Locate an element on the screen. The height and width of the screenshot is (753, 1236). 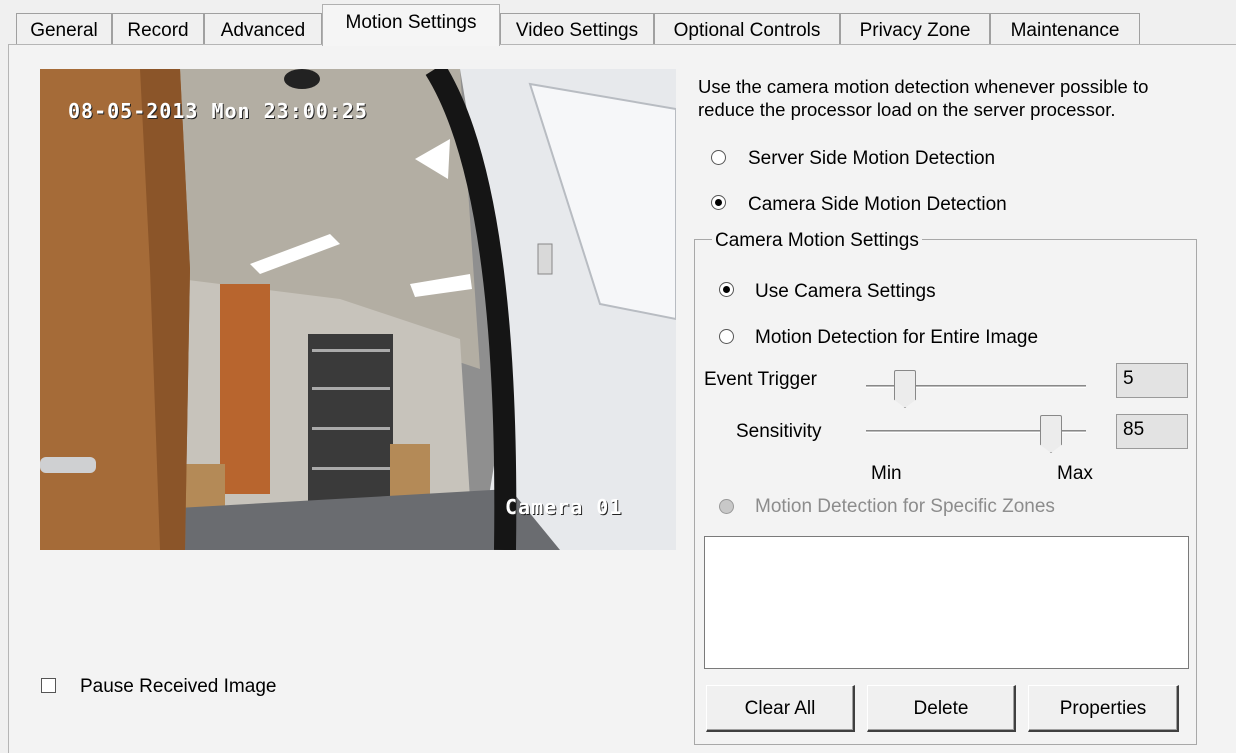
slider-max-label: Max is located at coordinates (1075, 473).